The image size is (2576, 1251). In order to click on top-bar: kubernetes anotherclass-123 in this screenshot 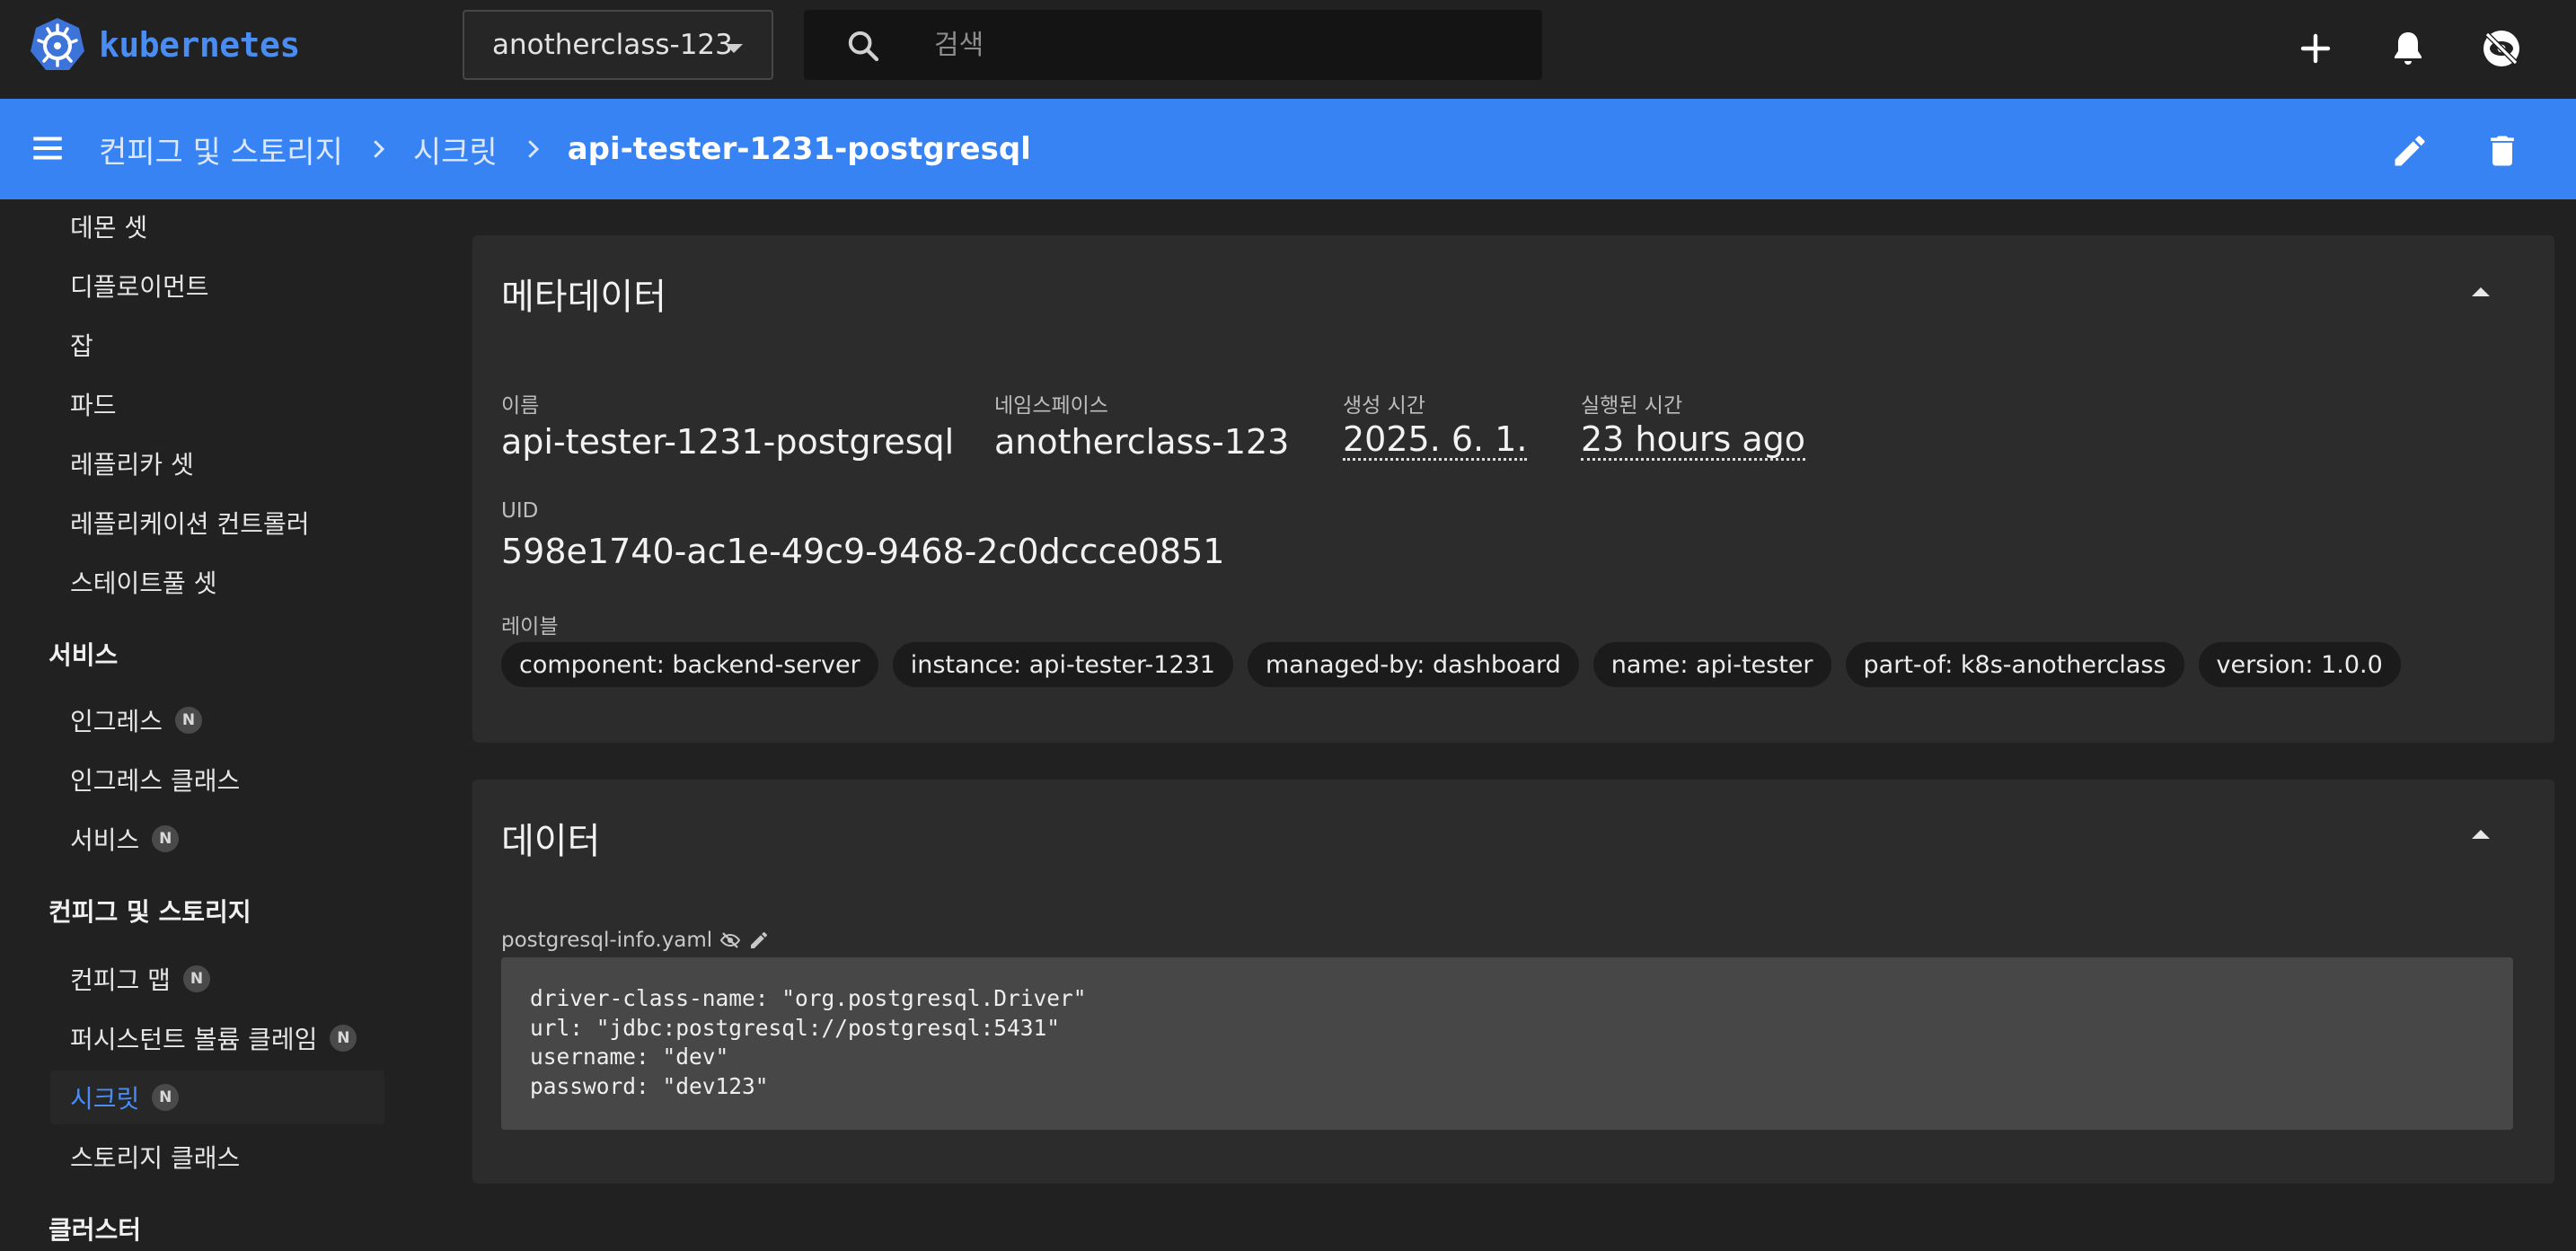, I will do `click(1288, 50)`.